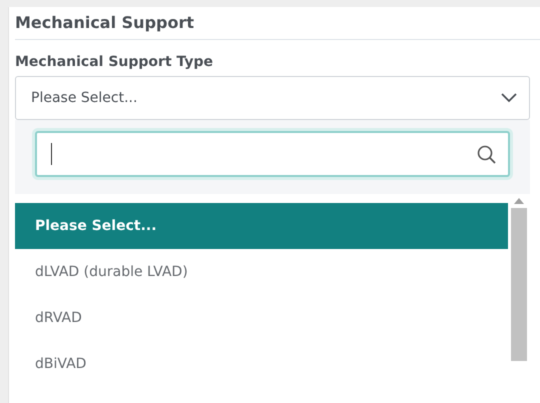  Describe the element at coordinates (519, 201) in the screenshot. I see `scroll-up-icon` at that location.